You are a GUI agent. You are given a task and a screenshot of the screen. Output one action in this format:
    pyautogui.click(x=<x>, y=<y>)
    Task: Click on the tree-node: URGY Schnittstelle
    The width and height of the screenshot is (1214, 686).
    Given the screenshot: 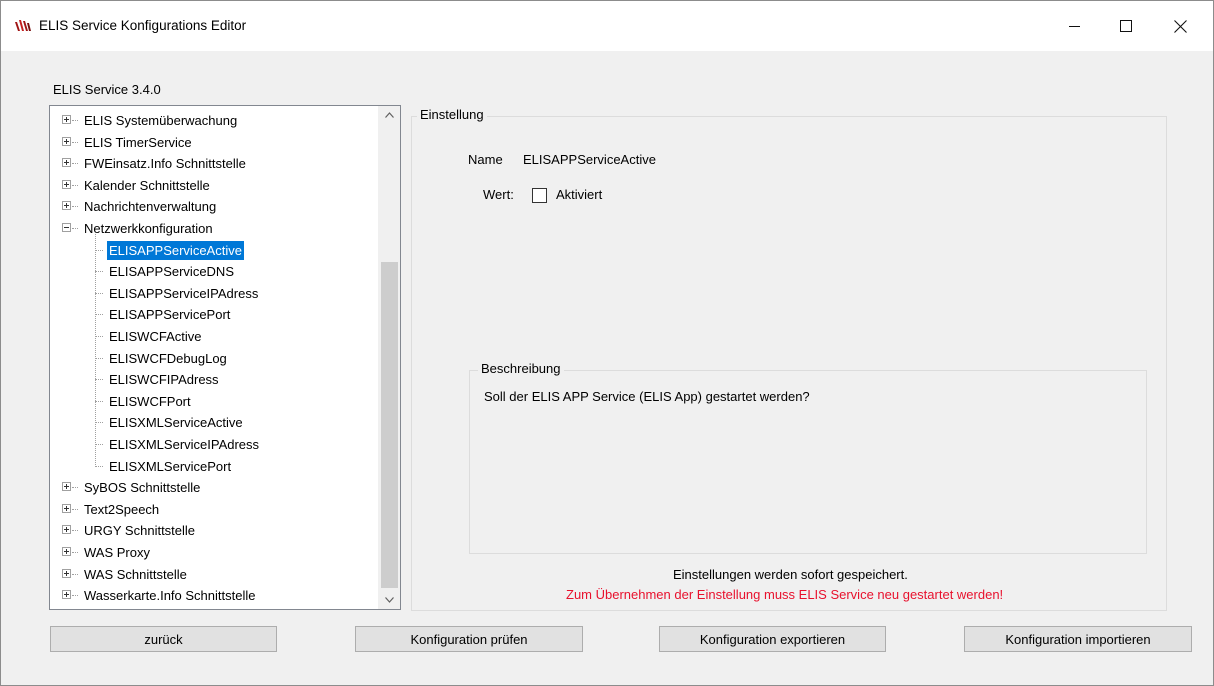 What is the action you would take?
    pyautogui.click(x=214, y=530)
    